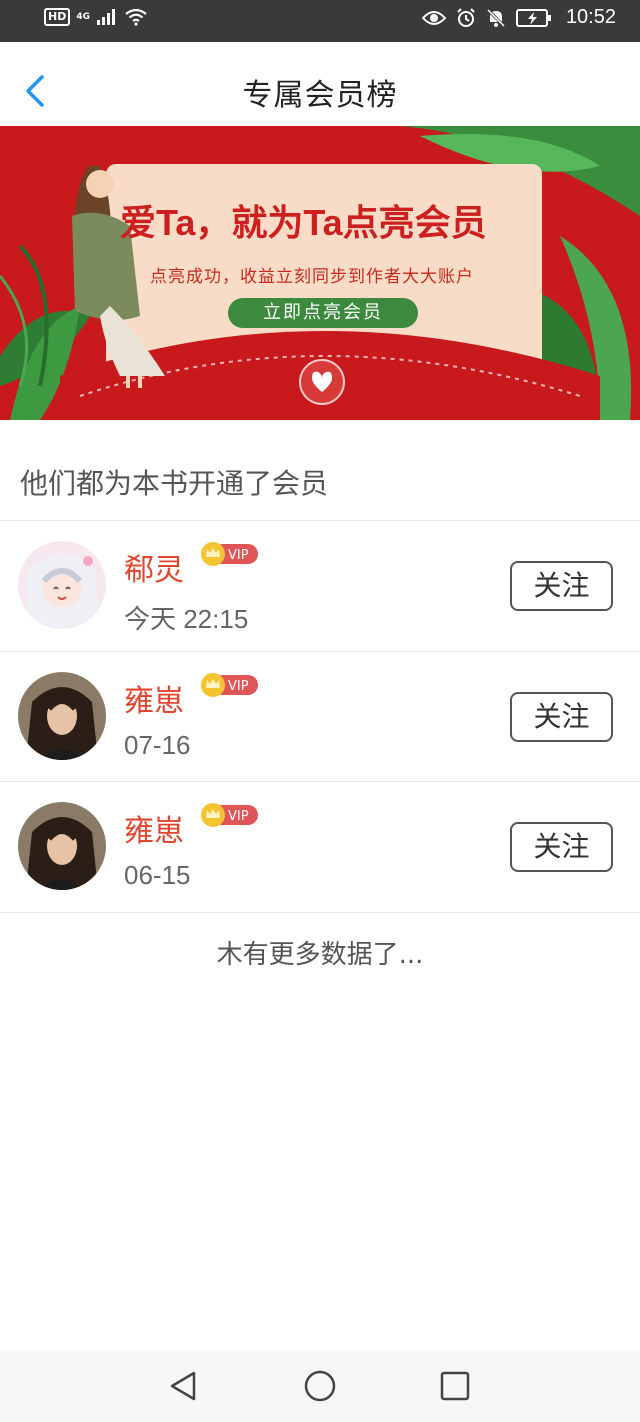  Describe the element at coordinates (323, 313) in the screenshot. I see `light-up-member-button: 立即点亮会员` at that location.